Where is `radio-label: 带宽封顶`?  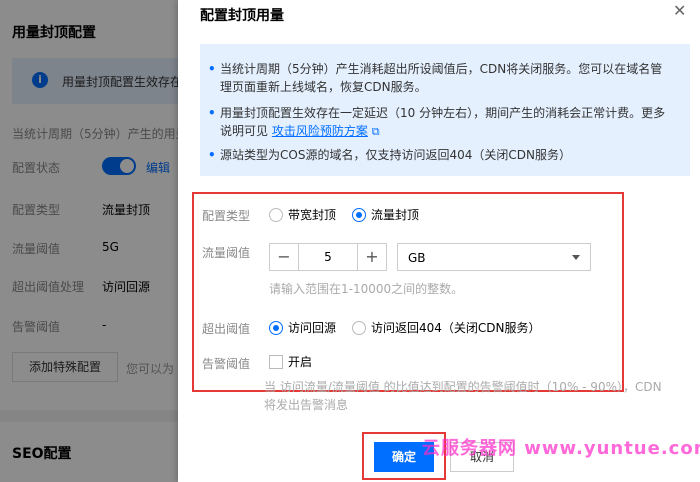
radio-label: 带宽封顶 is located at coordinates (312, 215).